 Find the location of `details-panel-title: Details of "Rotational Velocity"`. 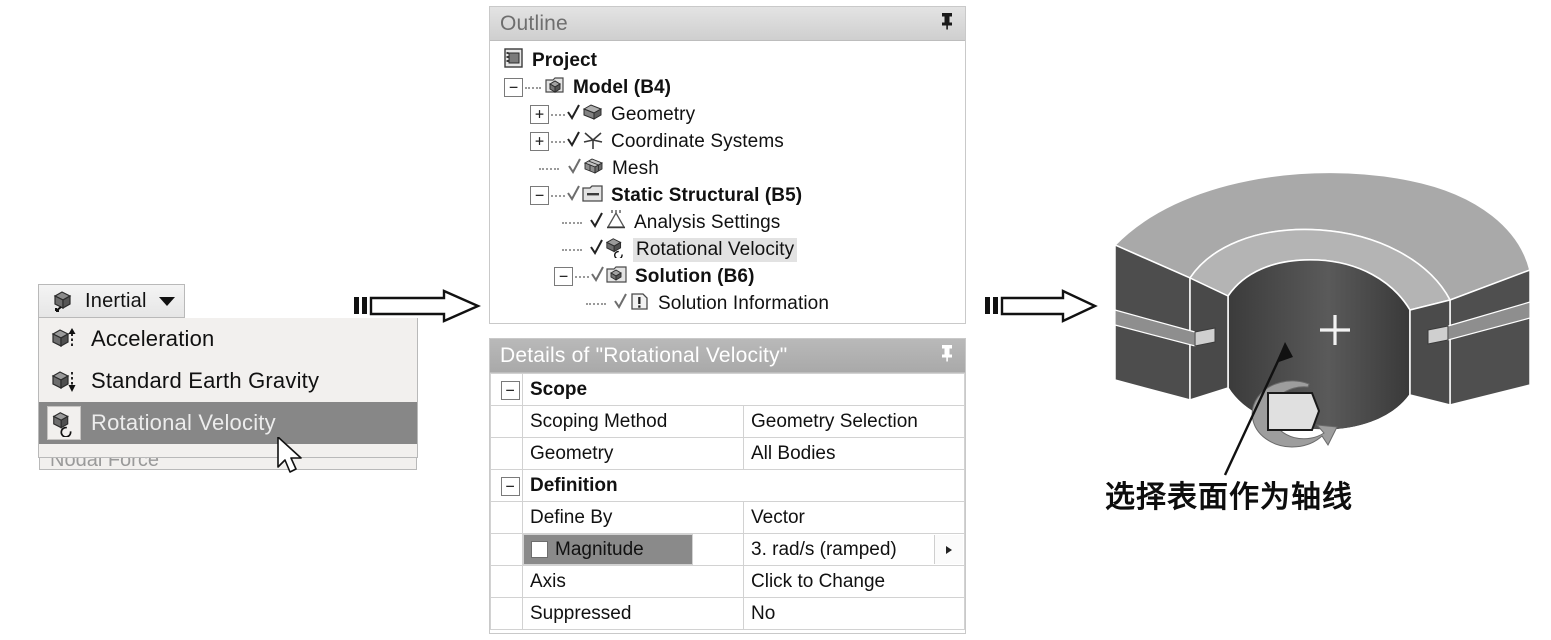

details-panel-title: Details of "Rotational Velocity" is located at coordinates (644, 355).